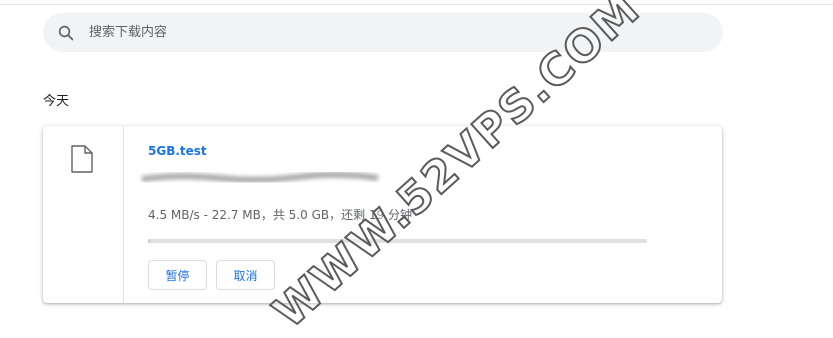 This screenshot has height=338, width=833. What do you see at coordinates (280, 215) in the screenshot?
I see `download-status: 4.5 MB/s - 22.7 MB，共 5.0 GB，还剩 19 分钟` at bounding box center [280, 215].